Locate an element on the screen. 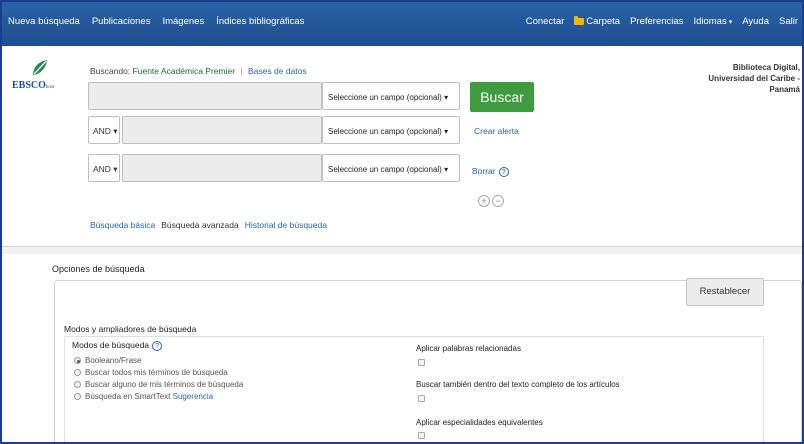  logo-wordmark: EBSCOhost is located at coordinates (40, 85).